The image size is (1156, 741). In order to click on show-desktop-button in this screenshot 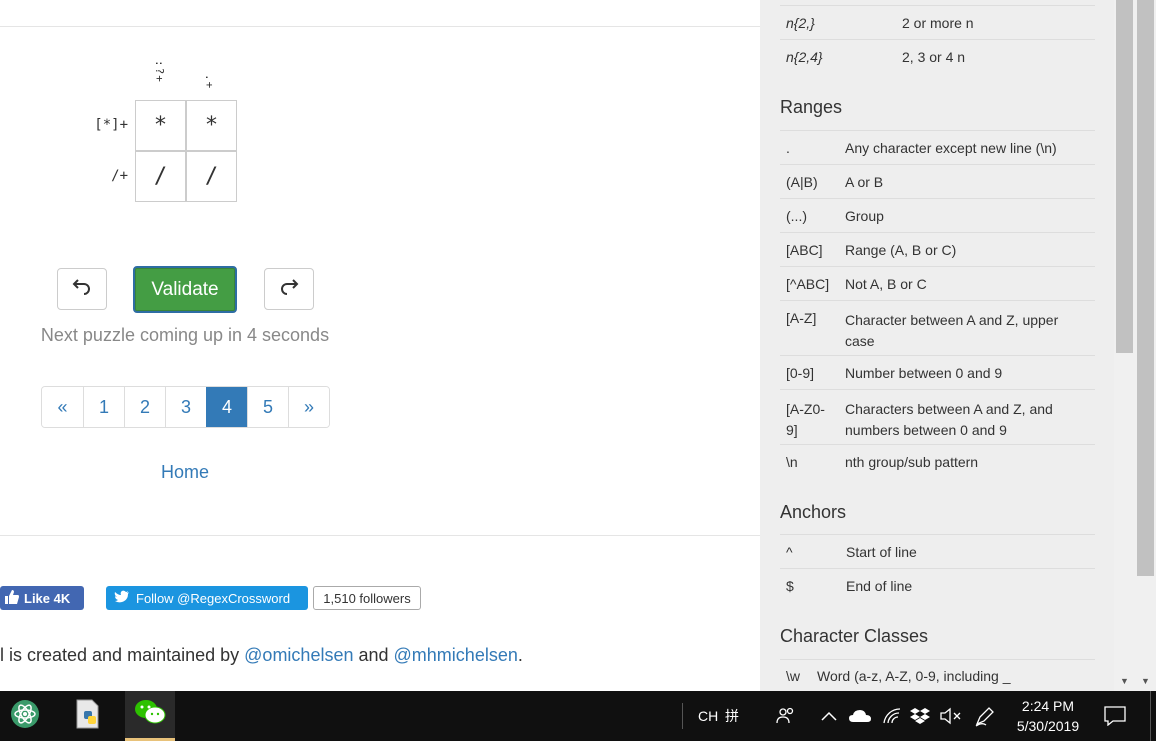, I will do `click(1150, 716)`.